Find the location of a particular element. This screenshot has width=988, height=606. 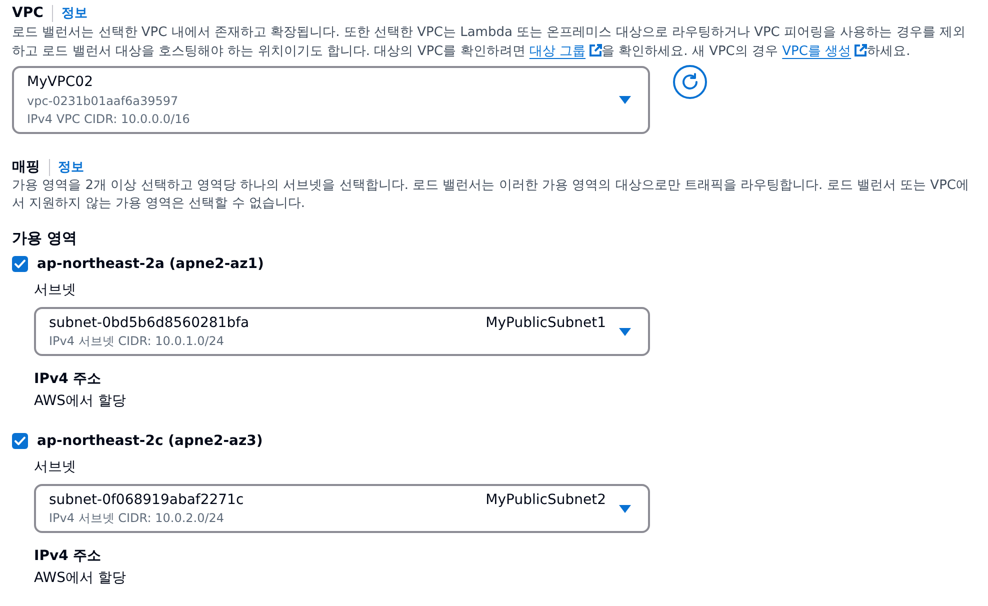

mapping-description: 가용 영역을 2개 이상 선택하고 영역당 하나의 서브넷을 선택합니다. 로드 밸런서는 이러한 가용 영역의 대상으로만 트래픽을 라우팅합니다. 로드 밸런서 또는 VPC에서 지원하지 않는 가용 영역은 선택할 수 없습니다. is located at coordinates (491, 195).